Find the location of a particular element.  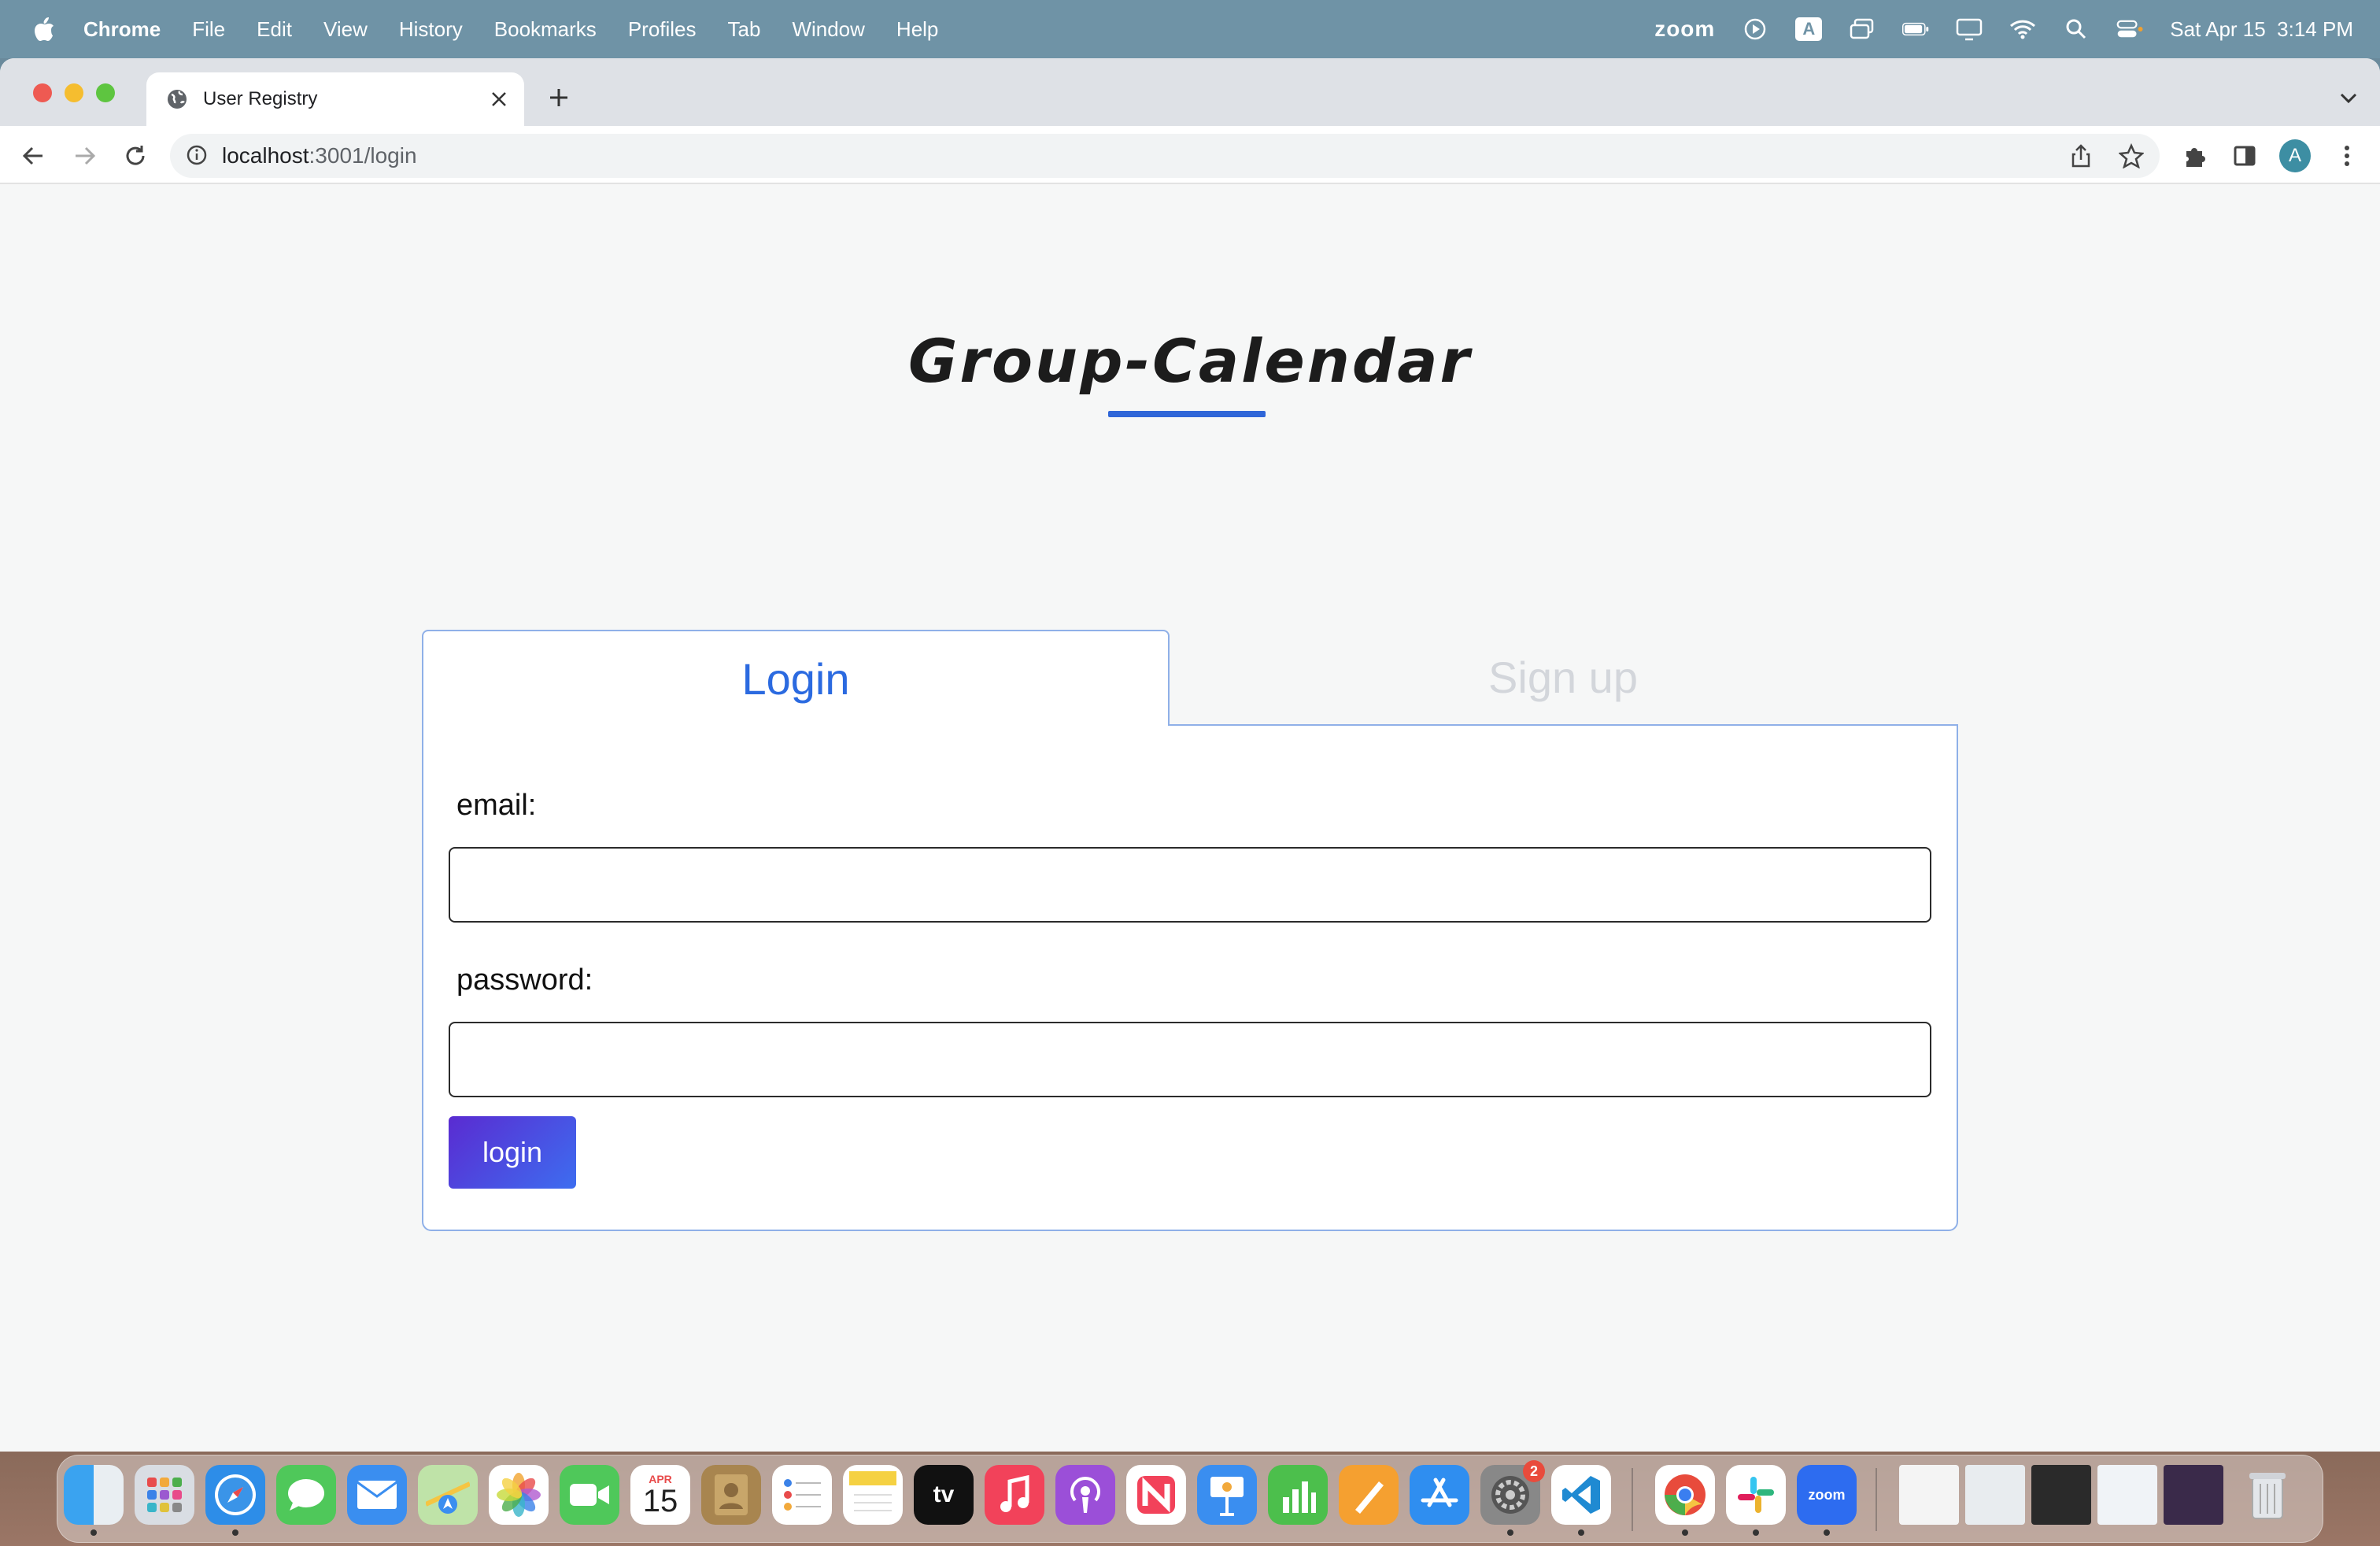

dock-separator is located at coordinates (1632, 1500).